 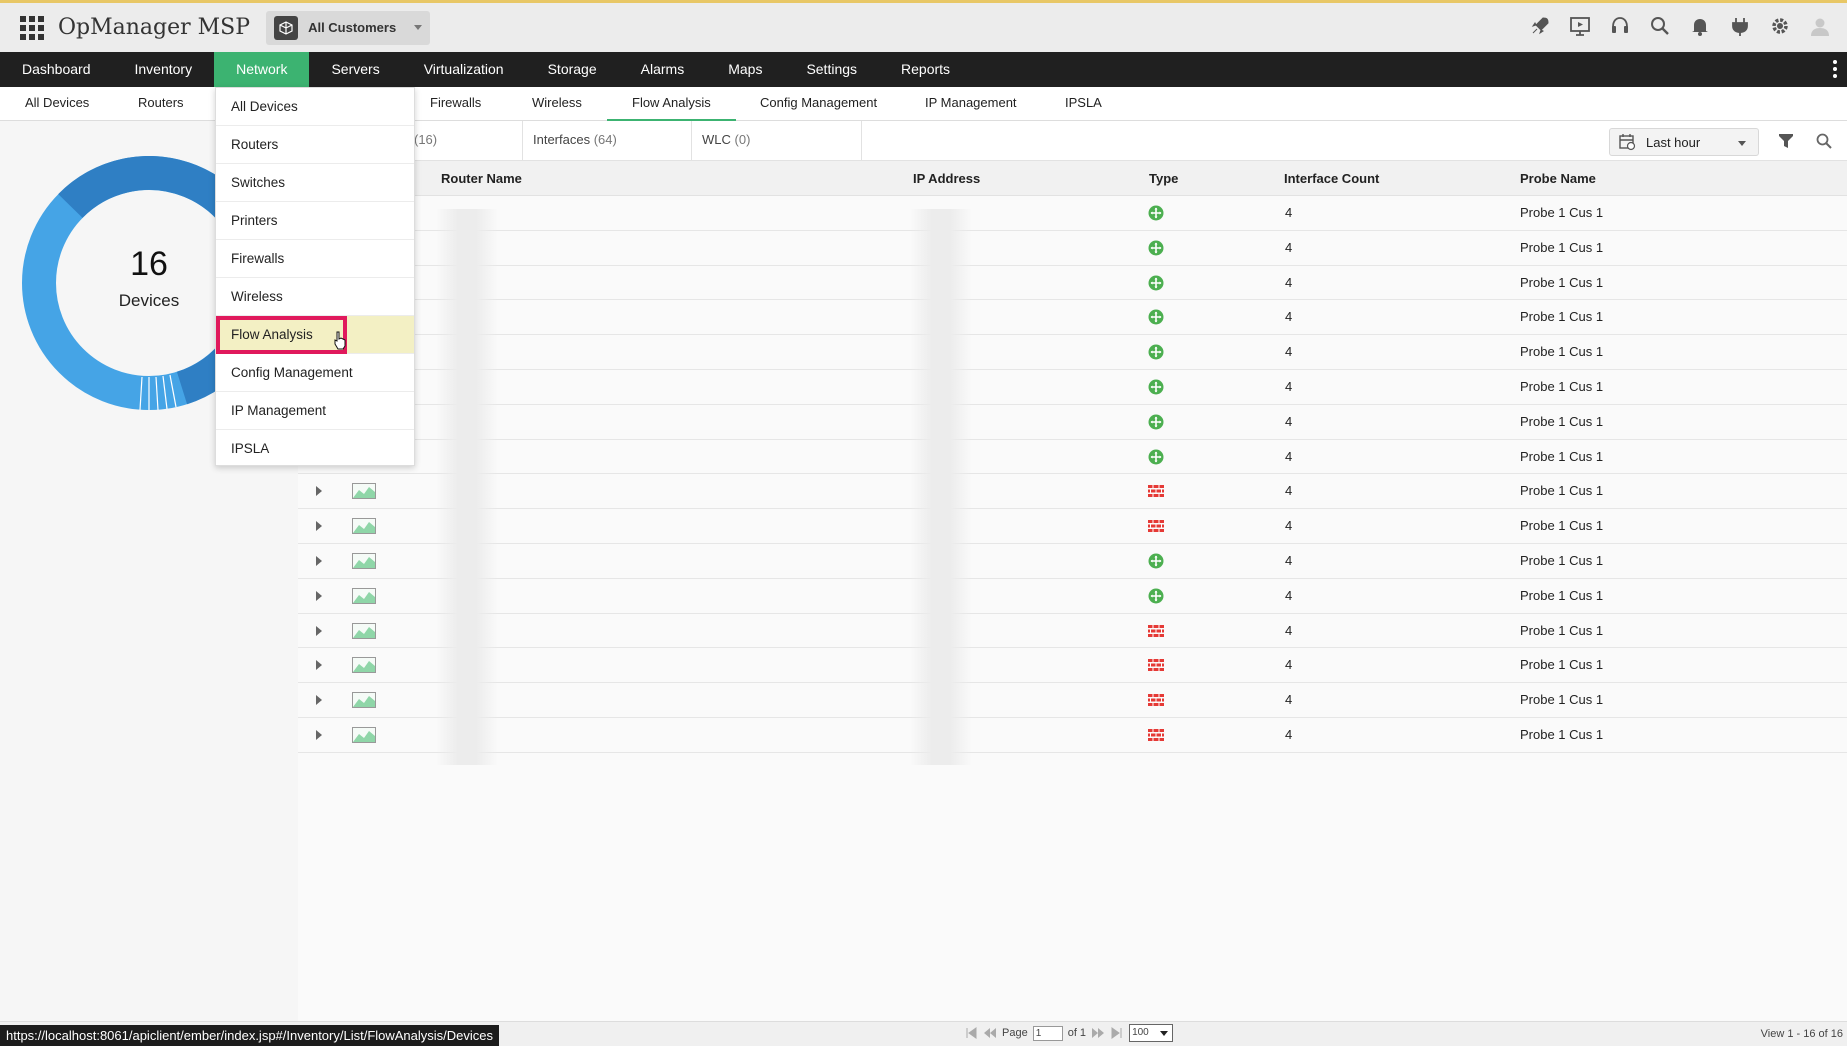 I want to click on subnav-wireless: Wireless, so click(x=557, y=103).